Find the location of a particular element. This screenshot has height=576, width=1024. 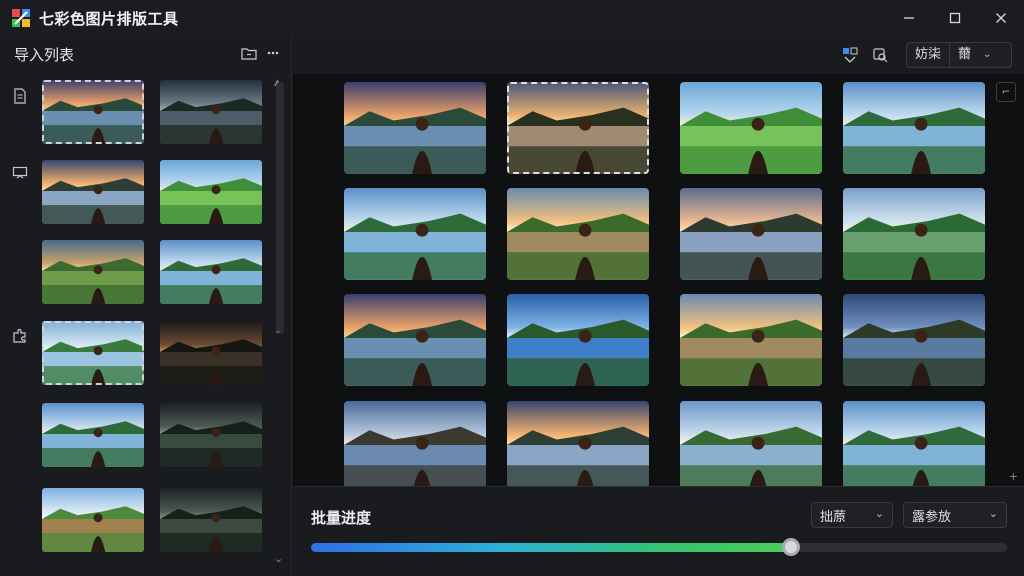

segment-1: 妨柒 is located at coordinates (929, 55).